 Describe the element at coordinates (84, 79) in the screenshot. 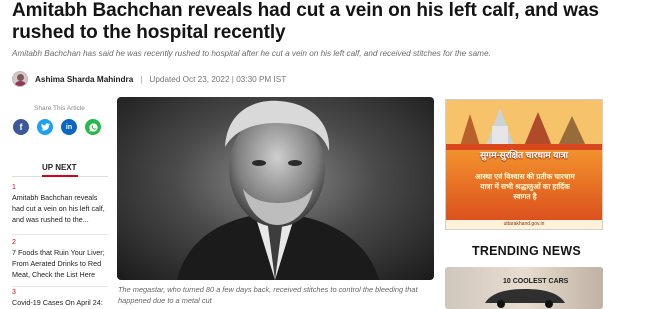

I see `author-name: Ashima Sharda Mahindra` at that location.